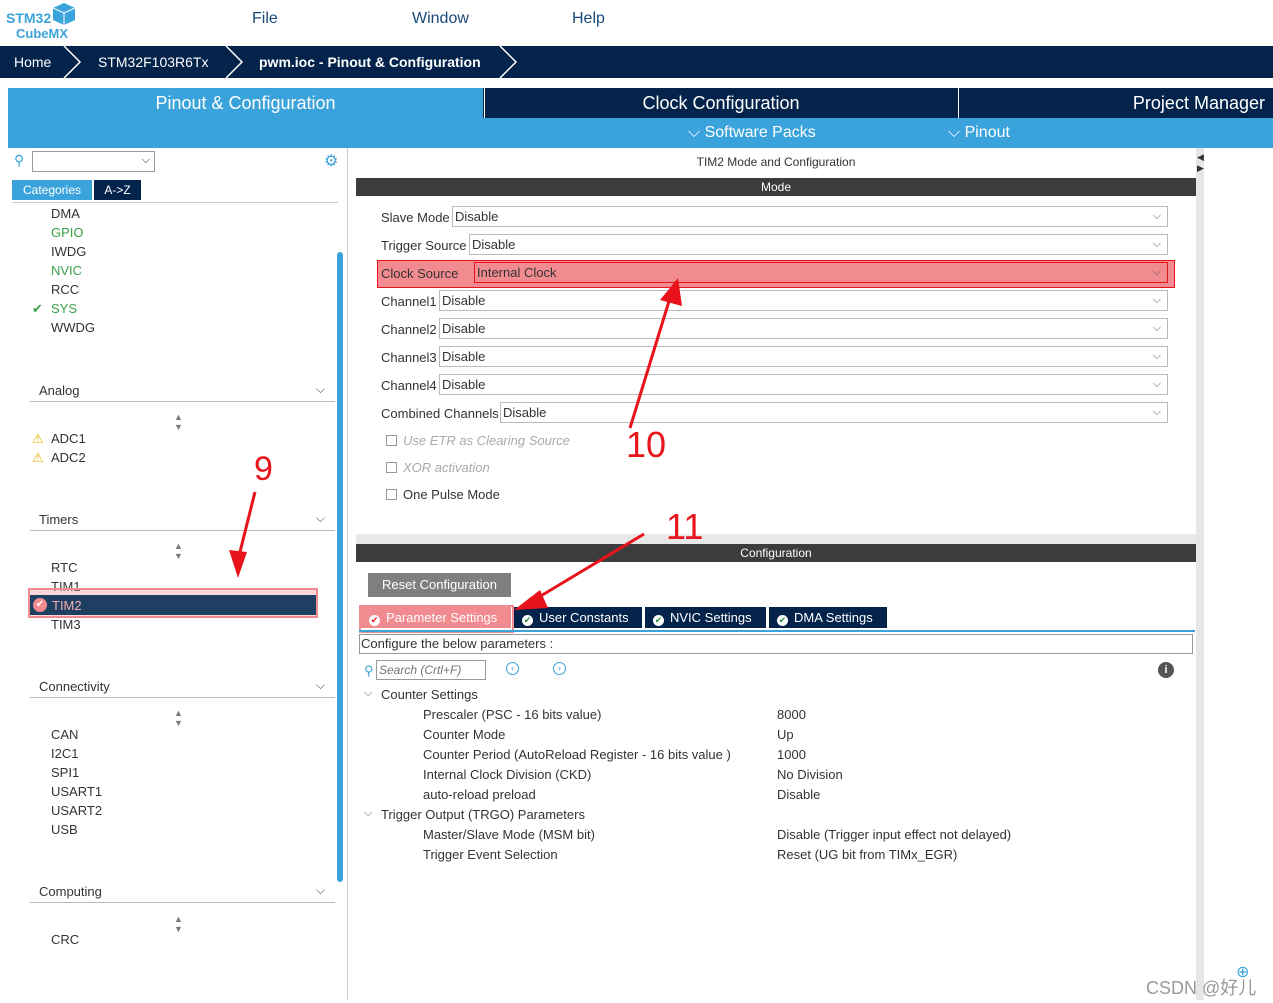  Describe the element at coordinates (65, 772) in the screenshot. I see `list-item-spi1: SPI1` at that location.